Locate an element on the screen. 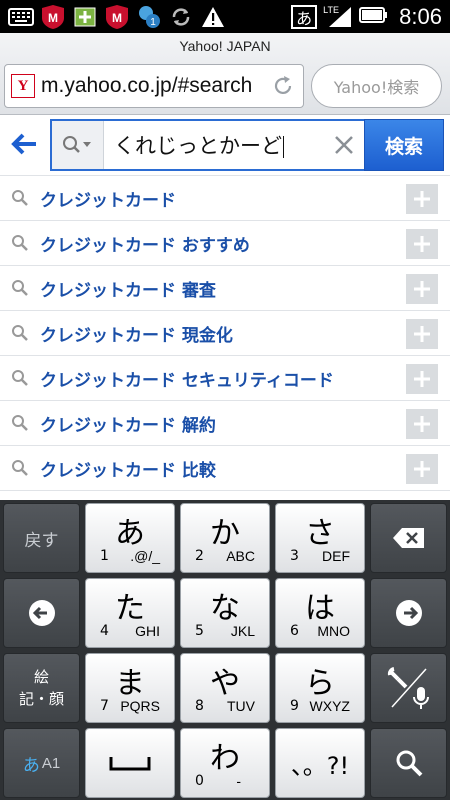  key-alpha: TUV is located at coordinates (241, 706).